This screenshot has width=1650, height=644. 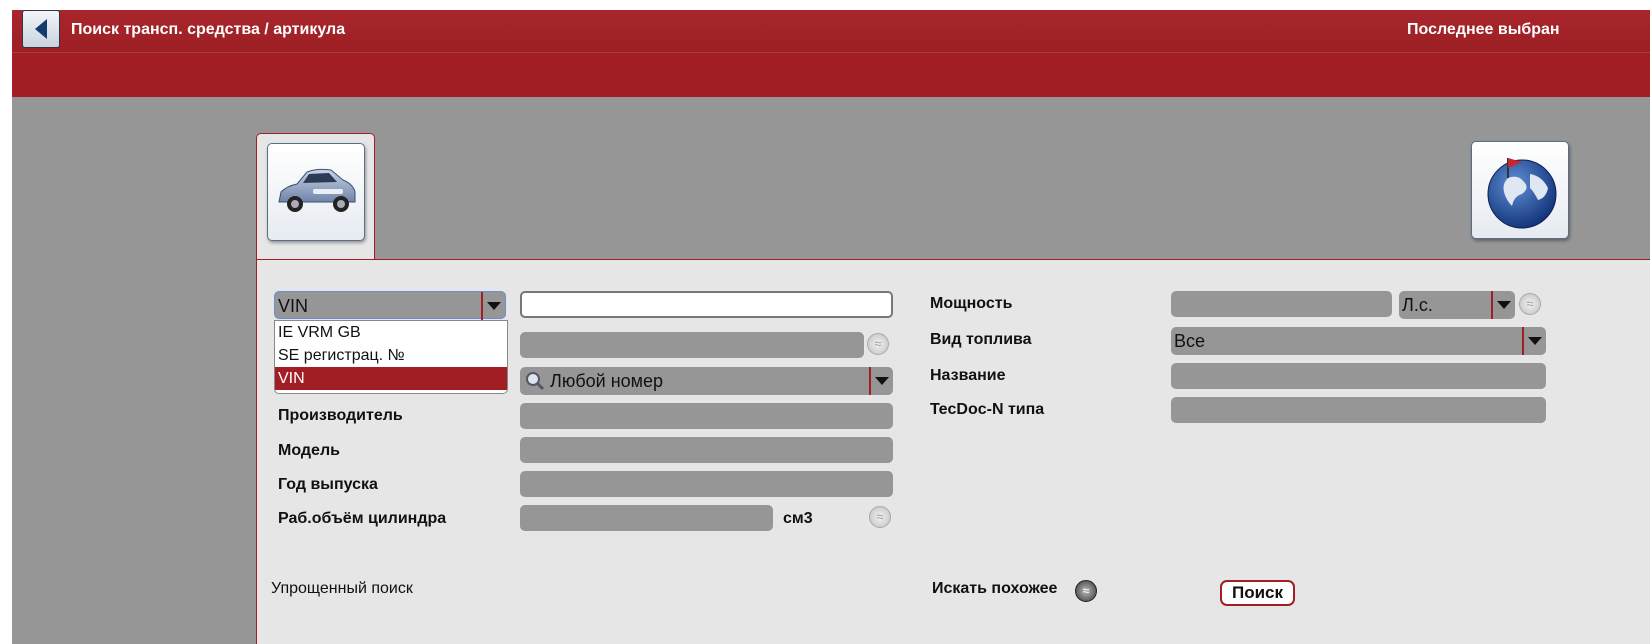 What do you see at coordinates (706, 381) in the screenshot?
I see `number-filter-select: Любой номер` at bounding box center [706, 381].